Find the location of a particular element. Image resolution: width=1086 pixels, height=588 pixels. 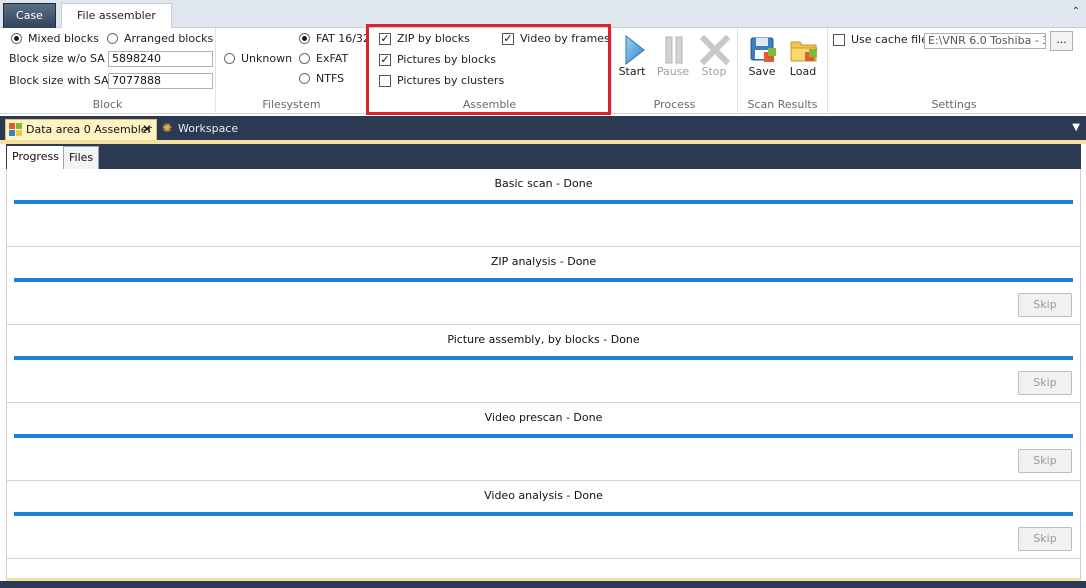

zip-by-blocks-label: ZIP by blocks is located at coordinates (433, 38).